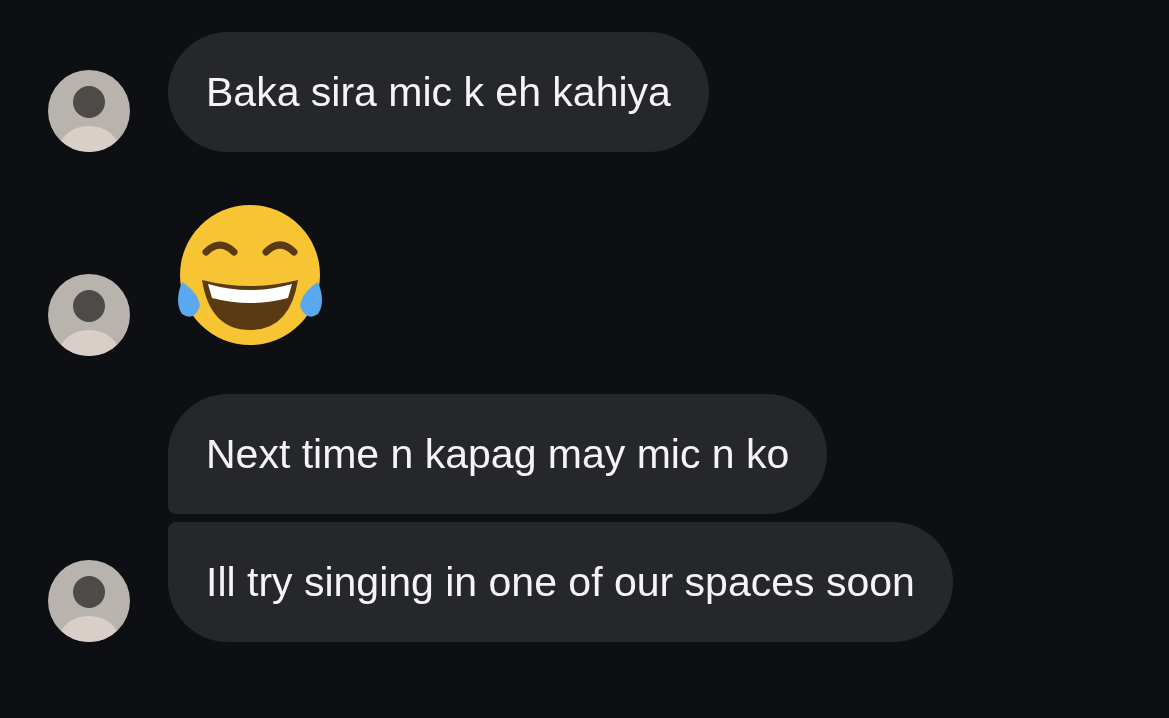  I want to click on message-bubble: Baka sira mic k eh kahiya, so click(438, 92).